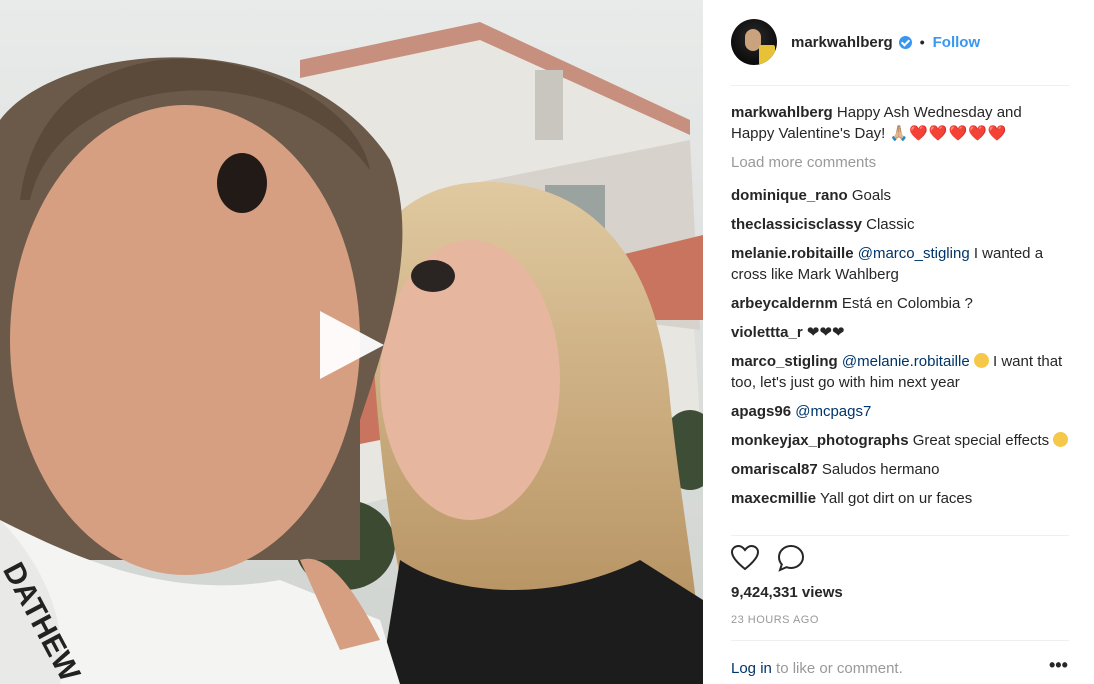 The width and height of the screenshot is (1094, 684). Describe the element at coordinates (957, 42) in the screenshot. I see `follow-button: Follow` at that location.